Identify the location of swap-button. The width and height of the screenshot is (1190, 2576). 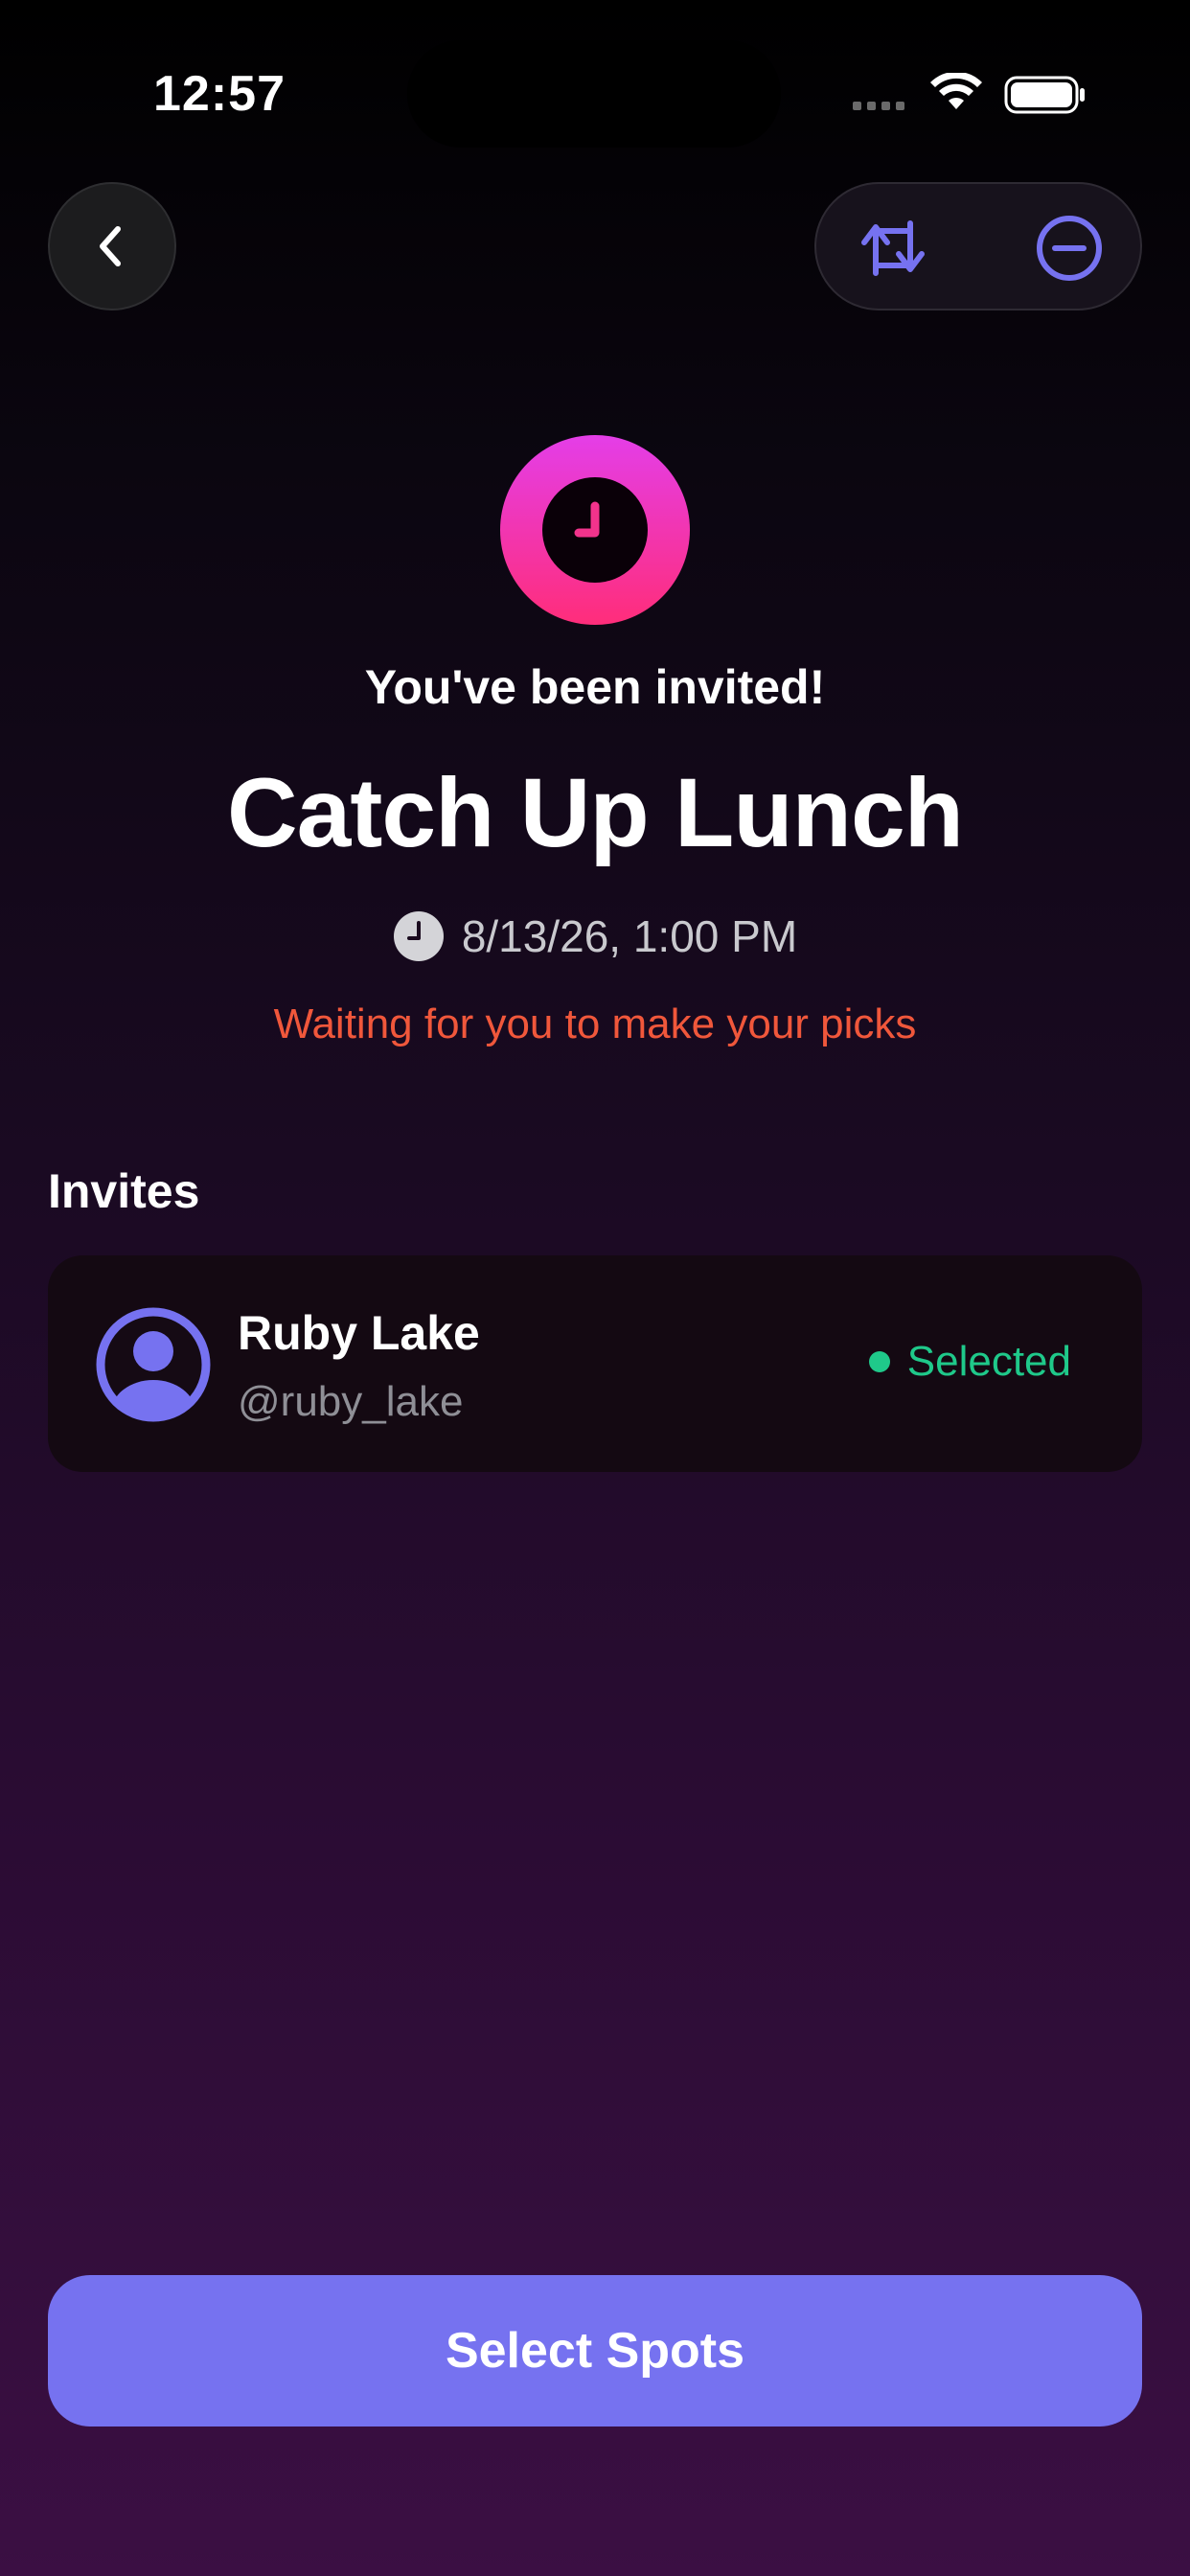
(893, 248).